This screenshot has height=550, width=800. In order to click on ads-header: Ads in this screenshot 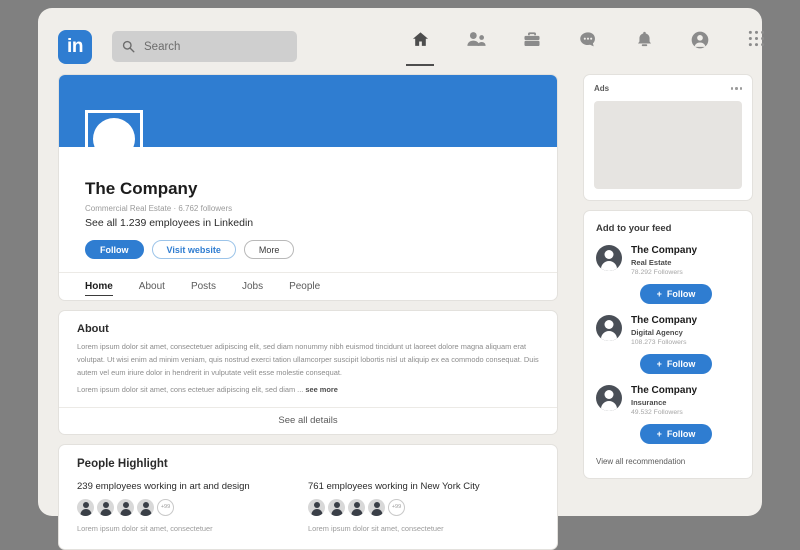, I will do `click(668, 88)`.